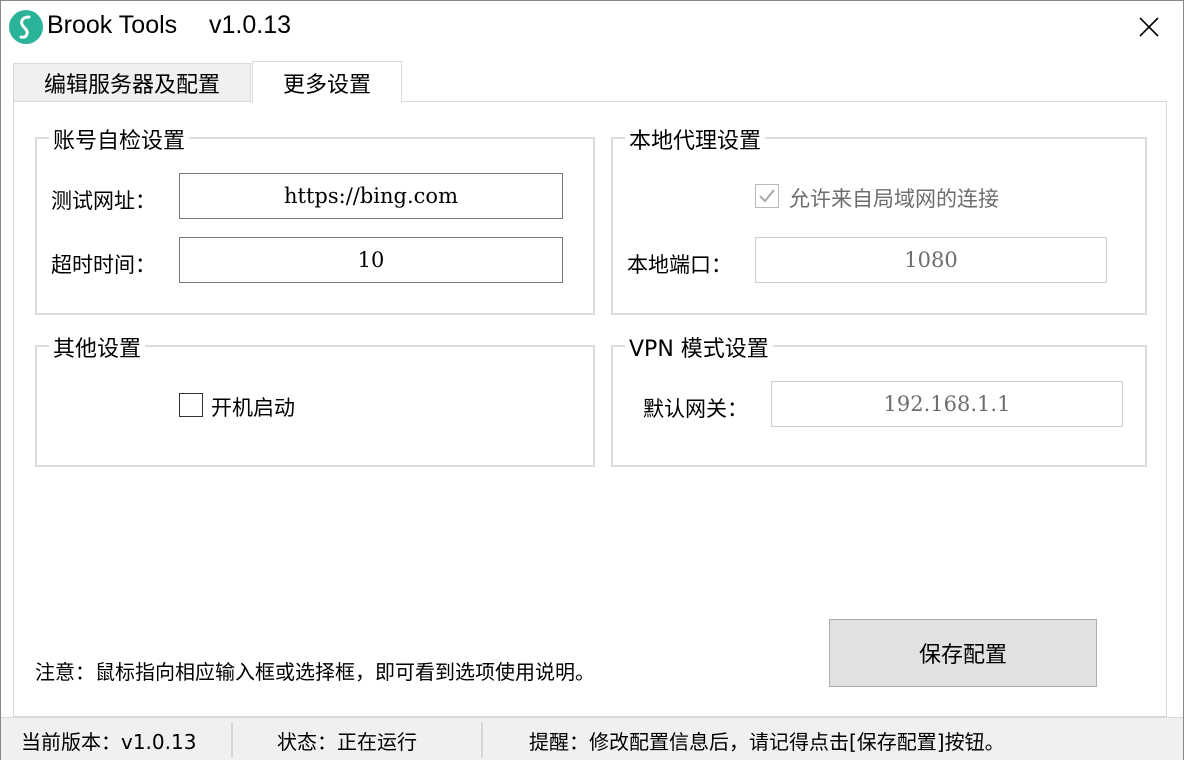 Image resolution: width=1184 pixels, height=760 pixels. I want to click on window-title: Brook Tools, so click(112, 25).